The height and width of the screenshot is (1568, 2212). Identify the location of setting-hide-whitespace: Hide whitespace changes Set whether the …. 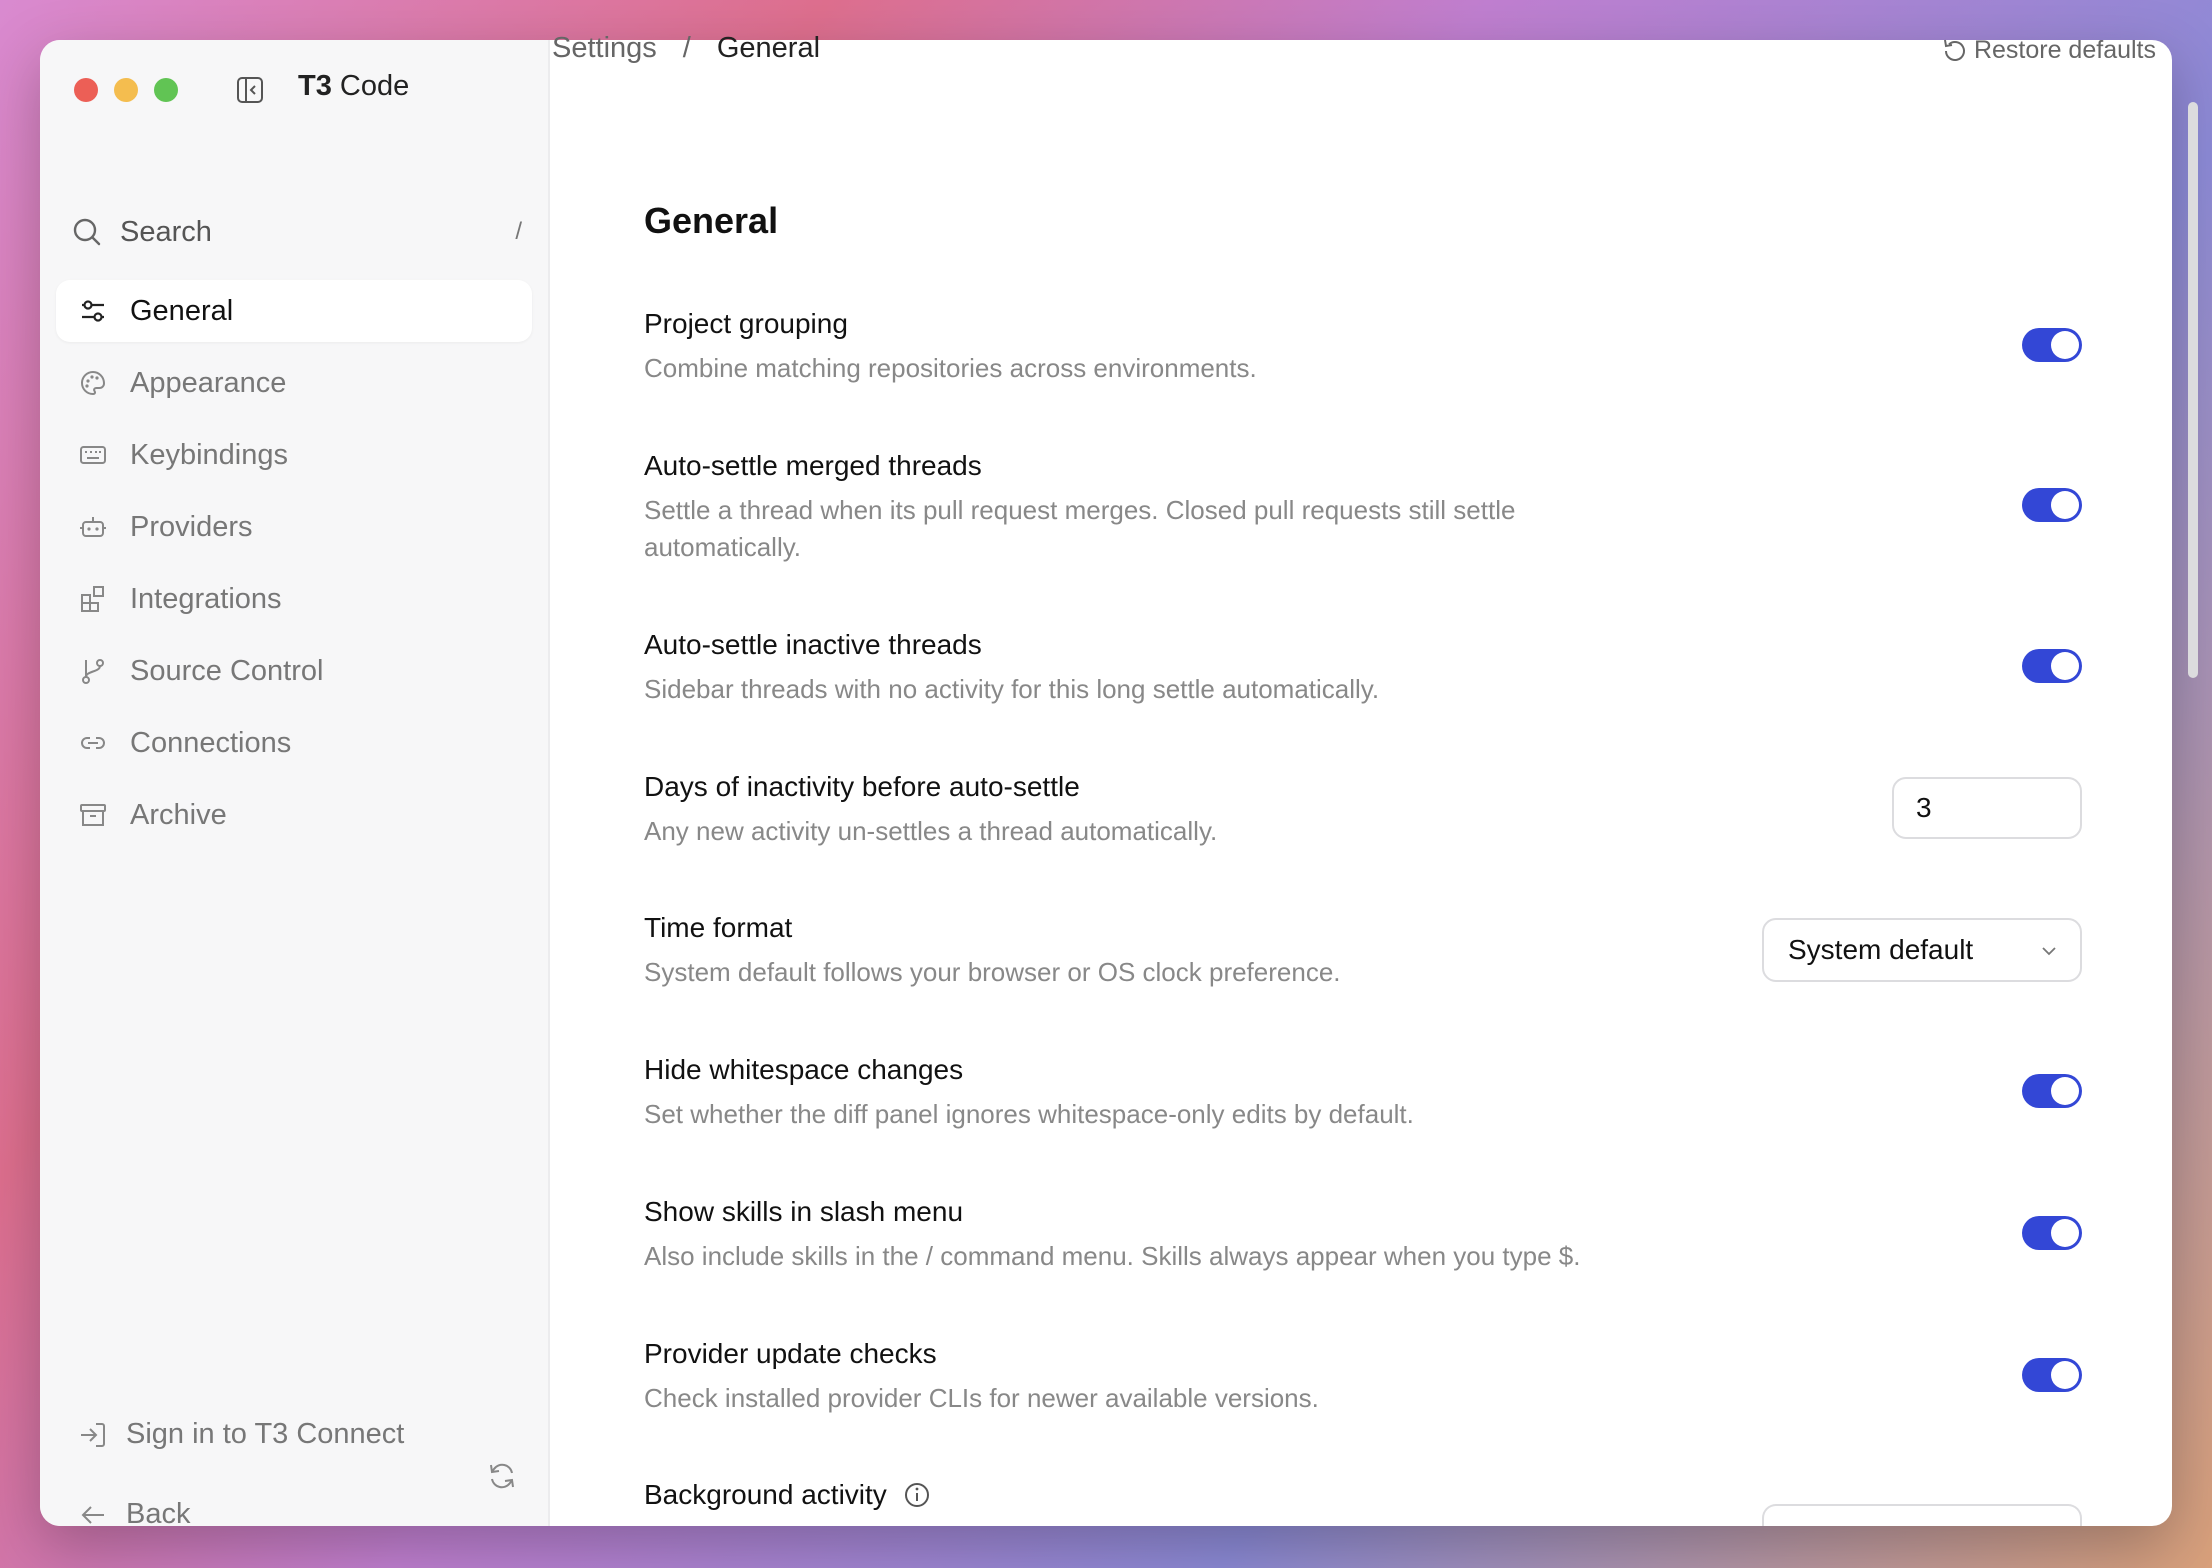
(1363, 1092).